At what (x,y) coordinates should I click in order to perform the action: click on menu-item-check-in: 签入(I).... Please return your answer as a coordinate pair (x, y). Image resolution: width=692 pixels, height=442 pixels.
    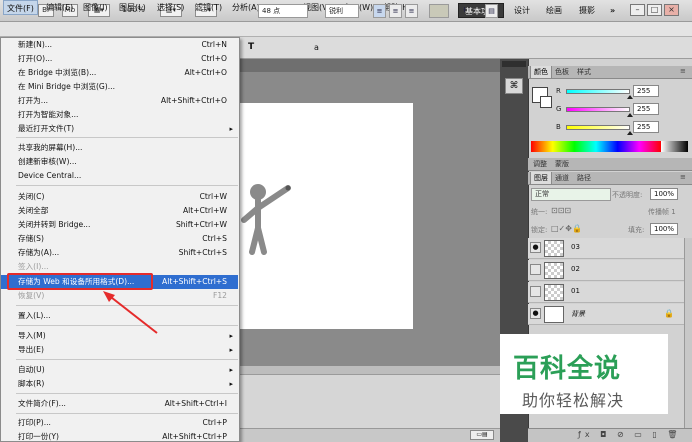
    Looking at the image, I should click on (33, 266).